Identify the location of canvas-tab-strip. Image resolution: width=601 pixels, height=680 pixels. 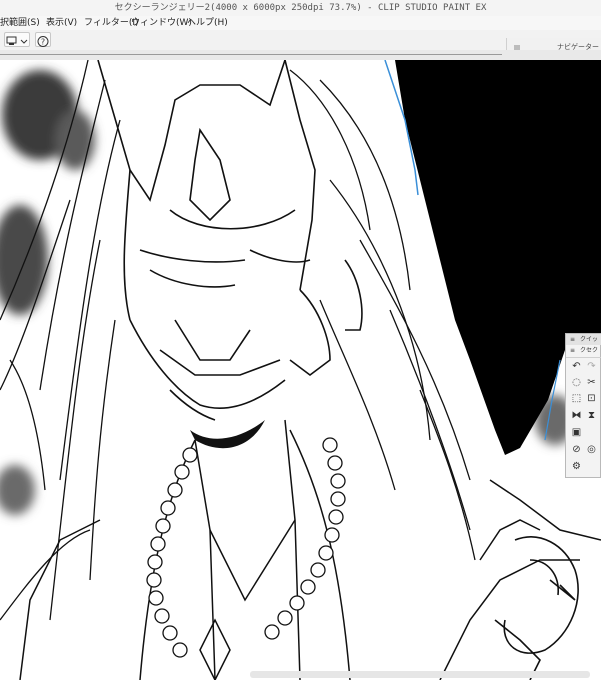
(300, 55).